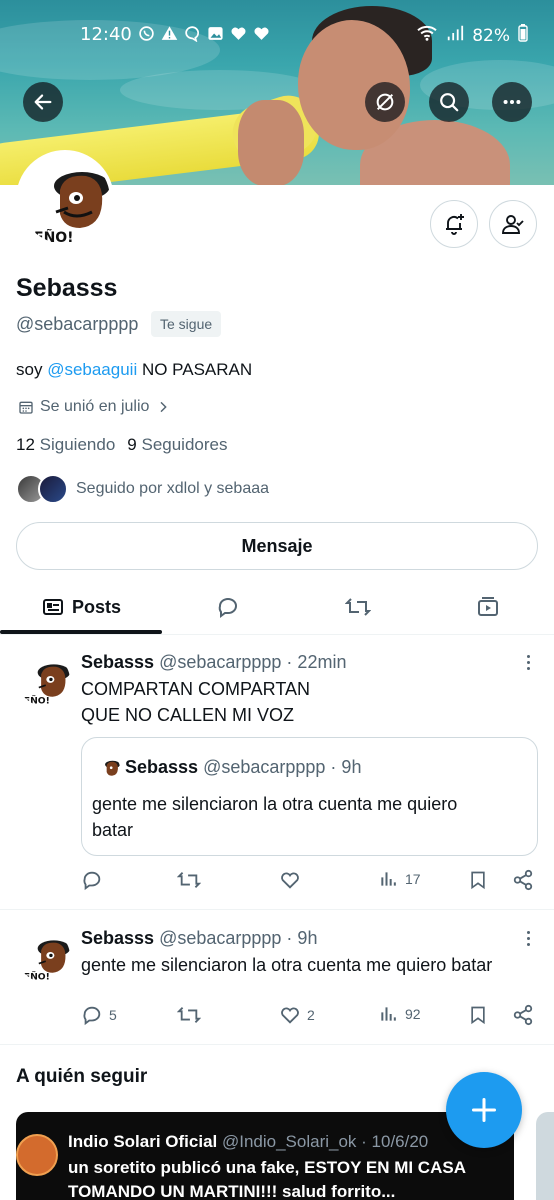  Describe the element at coordinates (358, 607) in the screenshot. I see `tab-reposts` at that location.